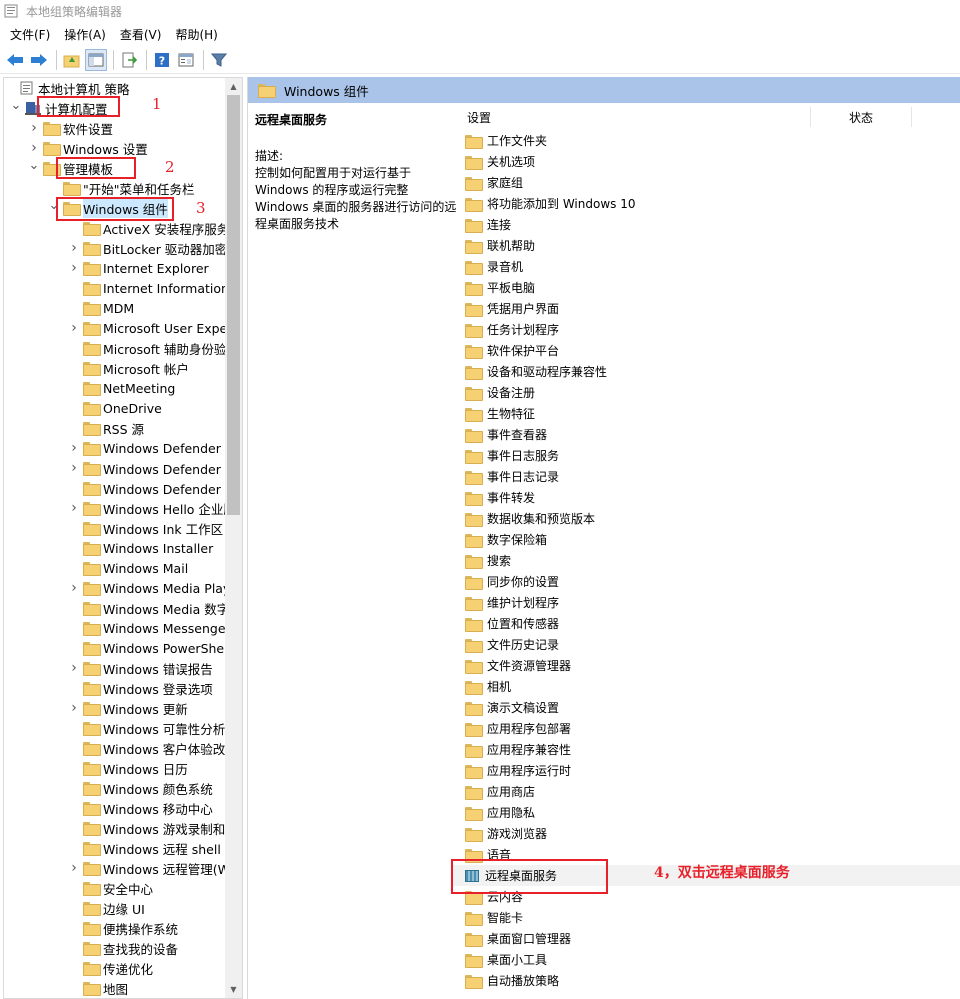  Describe the element at coordinates (68, 88) in the screenshot. I see `tree-item: 本地计算机 策略` at that location.